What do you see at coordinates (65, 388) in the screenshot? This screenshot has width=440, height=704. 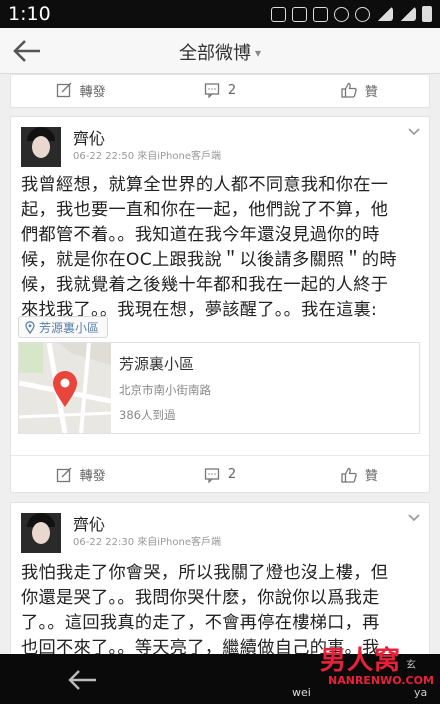 I see `map-thumbnail` at bounding box center [65, 388].